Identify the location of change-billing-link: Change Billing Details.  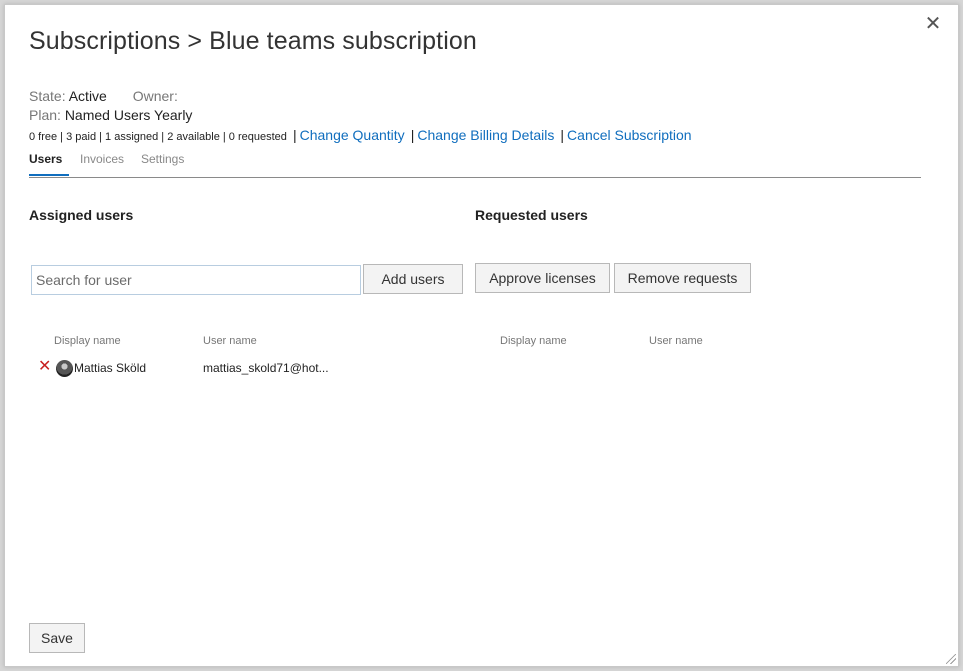
(485, 135).